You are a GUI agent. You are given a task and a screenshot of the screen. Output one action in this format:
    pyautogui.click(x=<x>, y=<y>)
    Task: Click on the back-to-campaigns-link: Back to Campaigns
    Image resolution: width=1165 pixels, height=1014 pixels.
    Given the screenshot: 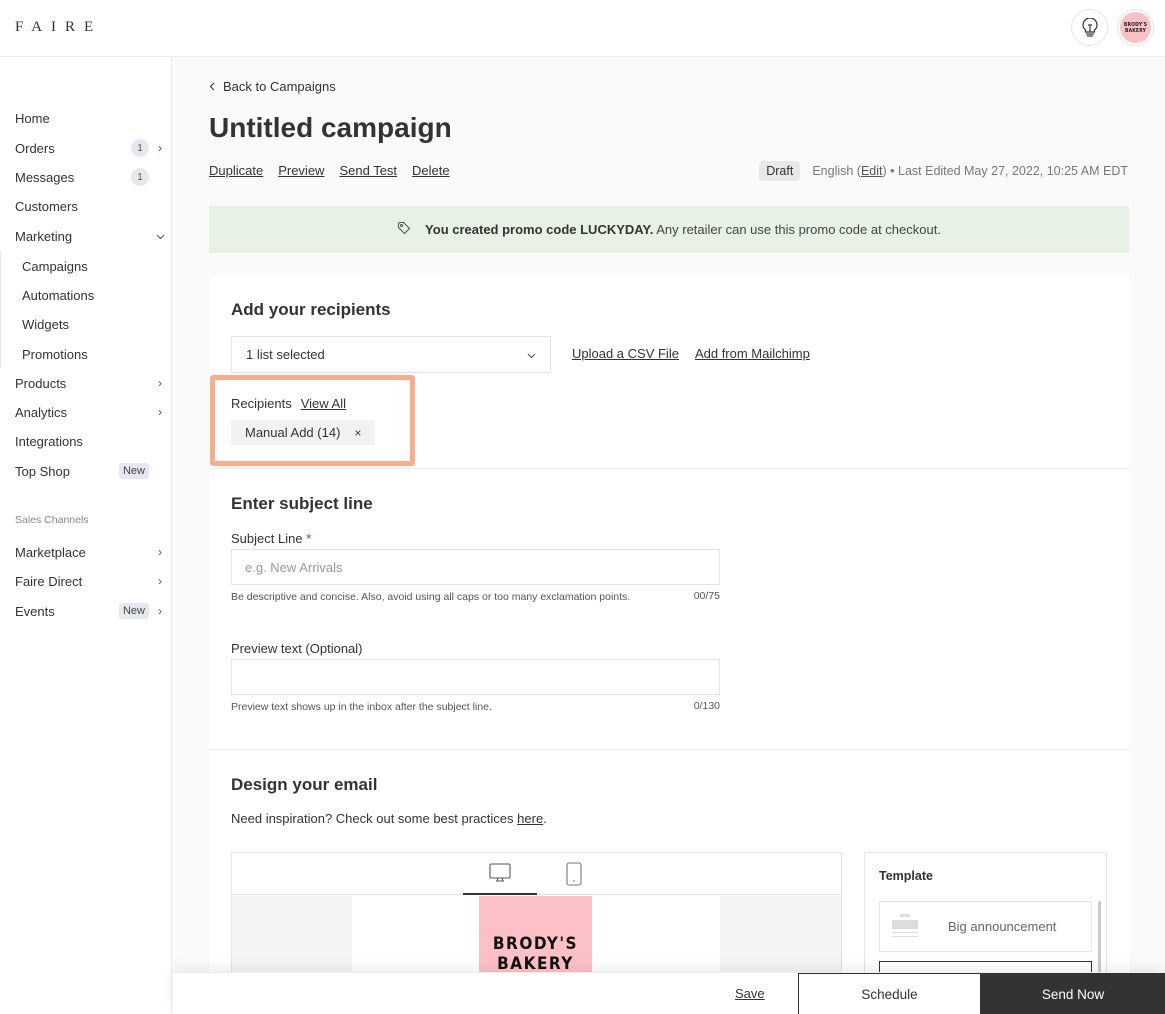 What is the action you would take?
    pyautogui.click(x=272, y=86)
    